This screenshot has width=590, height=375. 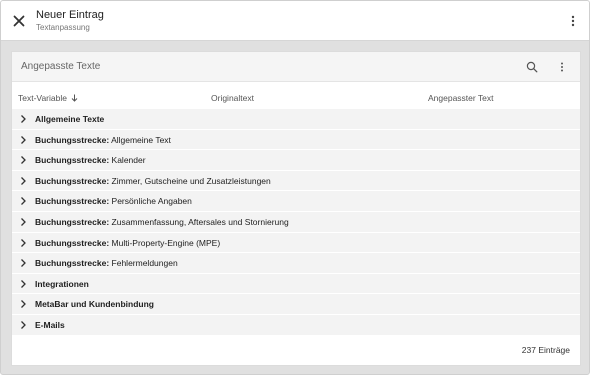 I want to click on entry-count: 237 Einträge, so click(x=545, y=350).